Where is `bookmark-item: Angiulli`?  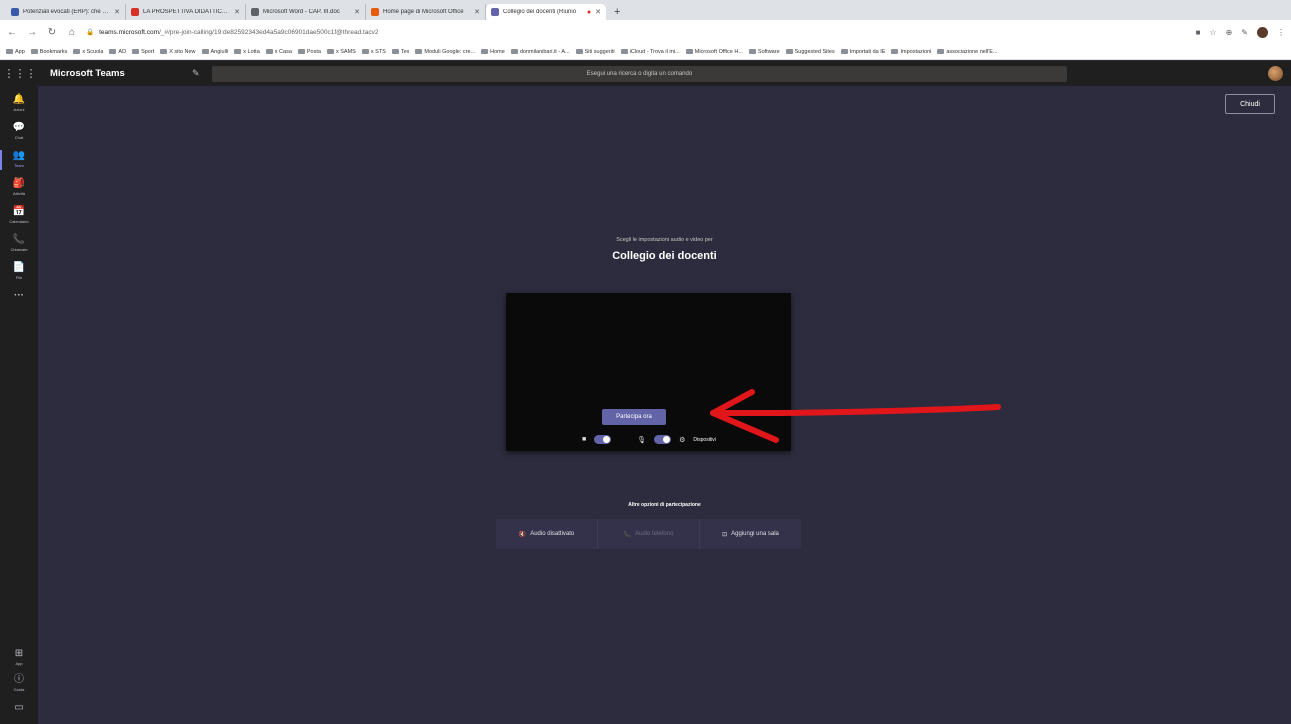
bookmark-item: Angiulli is located at coordinates (214, 52).